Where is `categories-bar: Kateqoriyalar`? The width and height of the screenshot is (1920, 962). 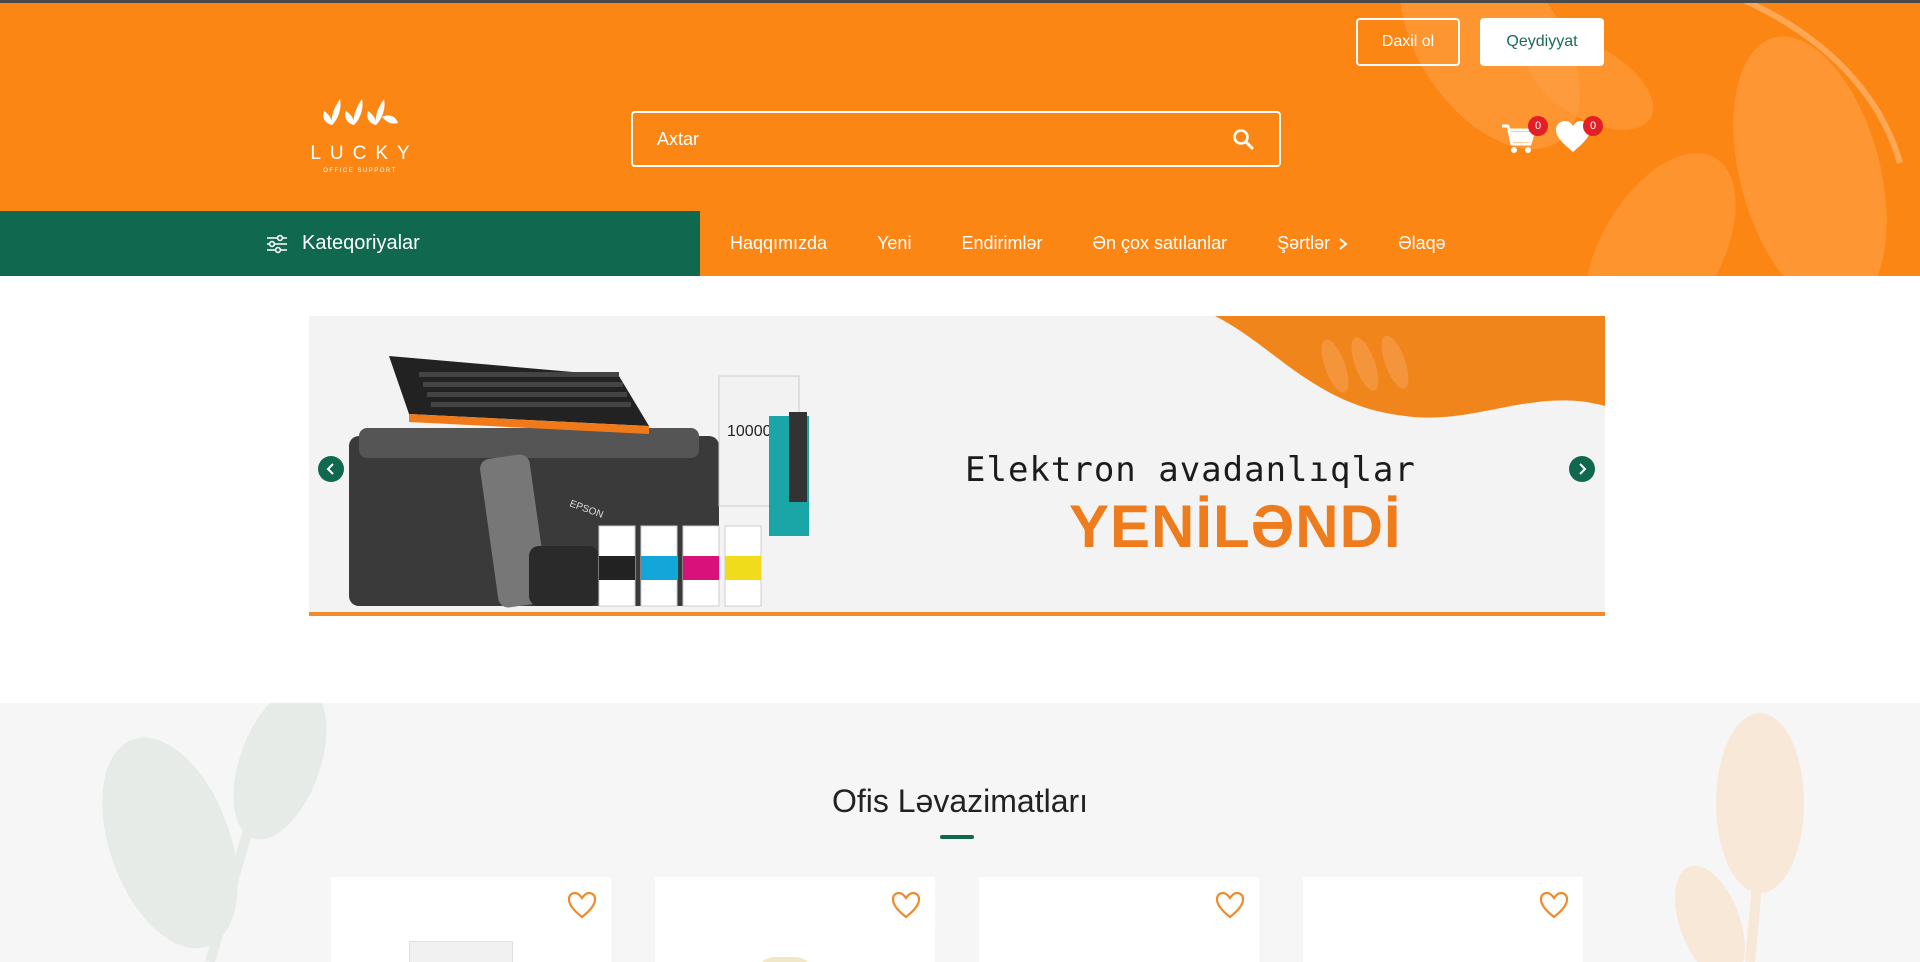
categories-bar: Kateqoriyalar is located at coordinates (350, 243).